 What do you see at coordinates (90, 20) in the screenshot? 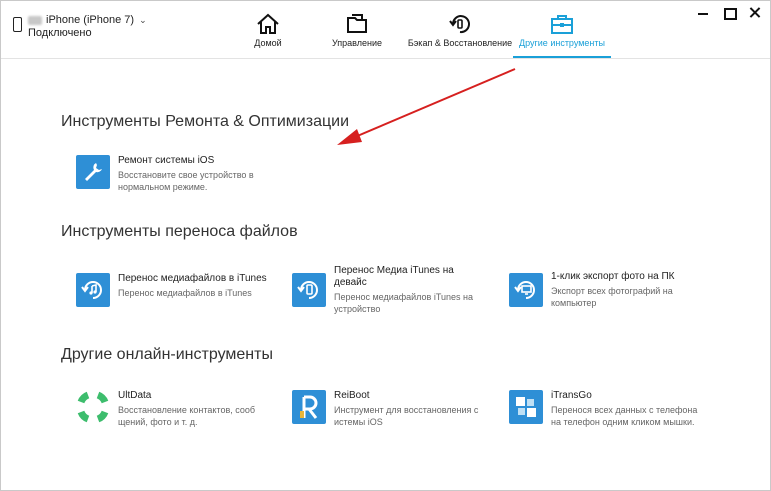
I see `device-name: iPhone (iPhone 7)` at bounding box center [90, 20].